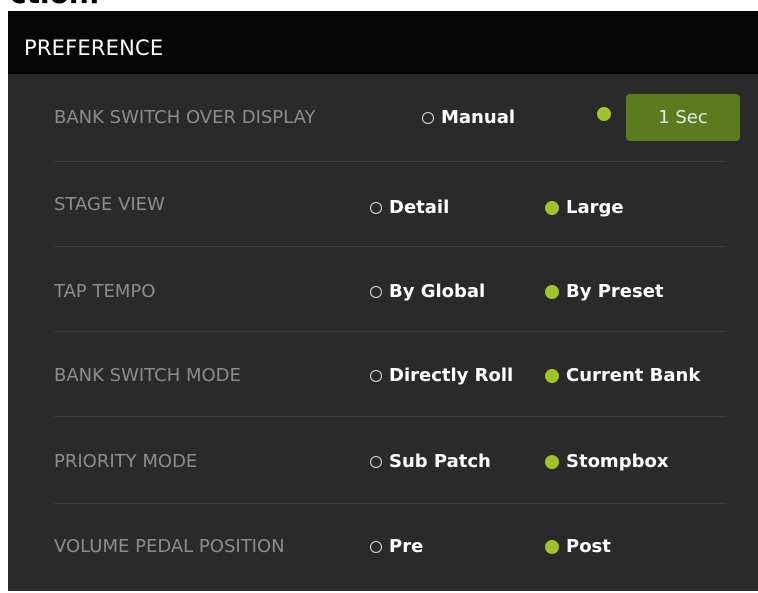  I want to click on option-label: Manual, so click(478, 117).